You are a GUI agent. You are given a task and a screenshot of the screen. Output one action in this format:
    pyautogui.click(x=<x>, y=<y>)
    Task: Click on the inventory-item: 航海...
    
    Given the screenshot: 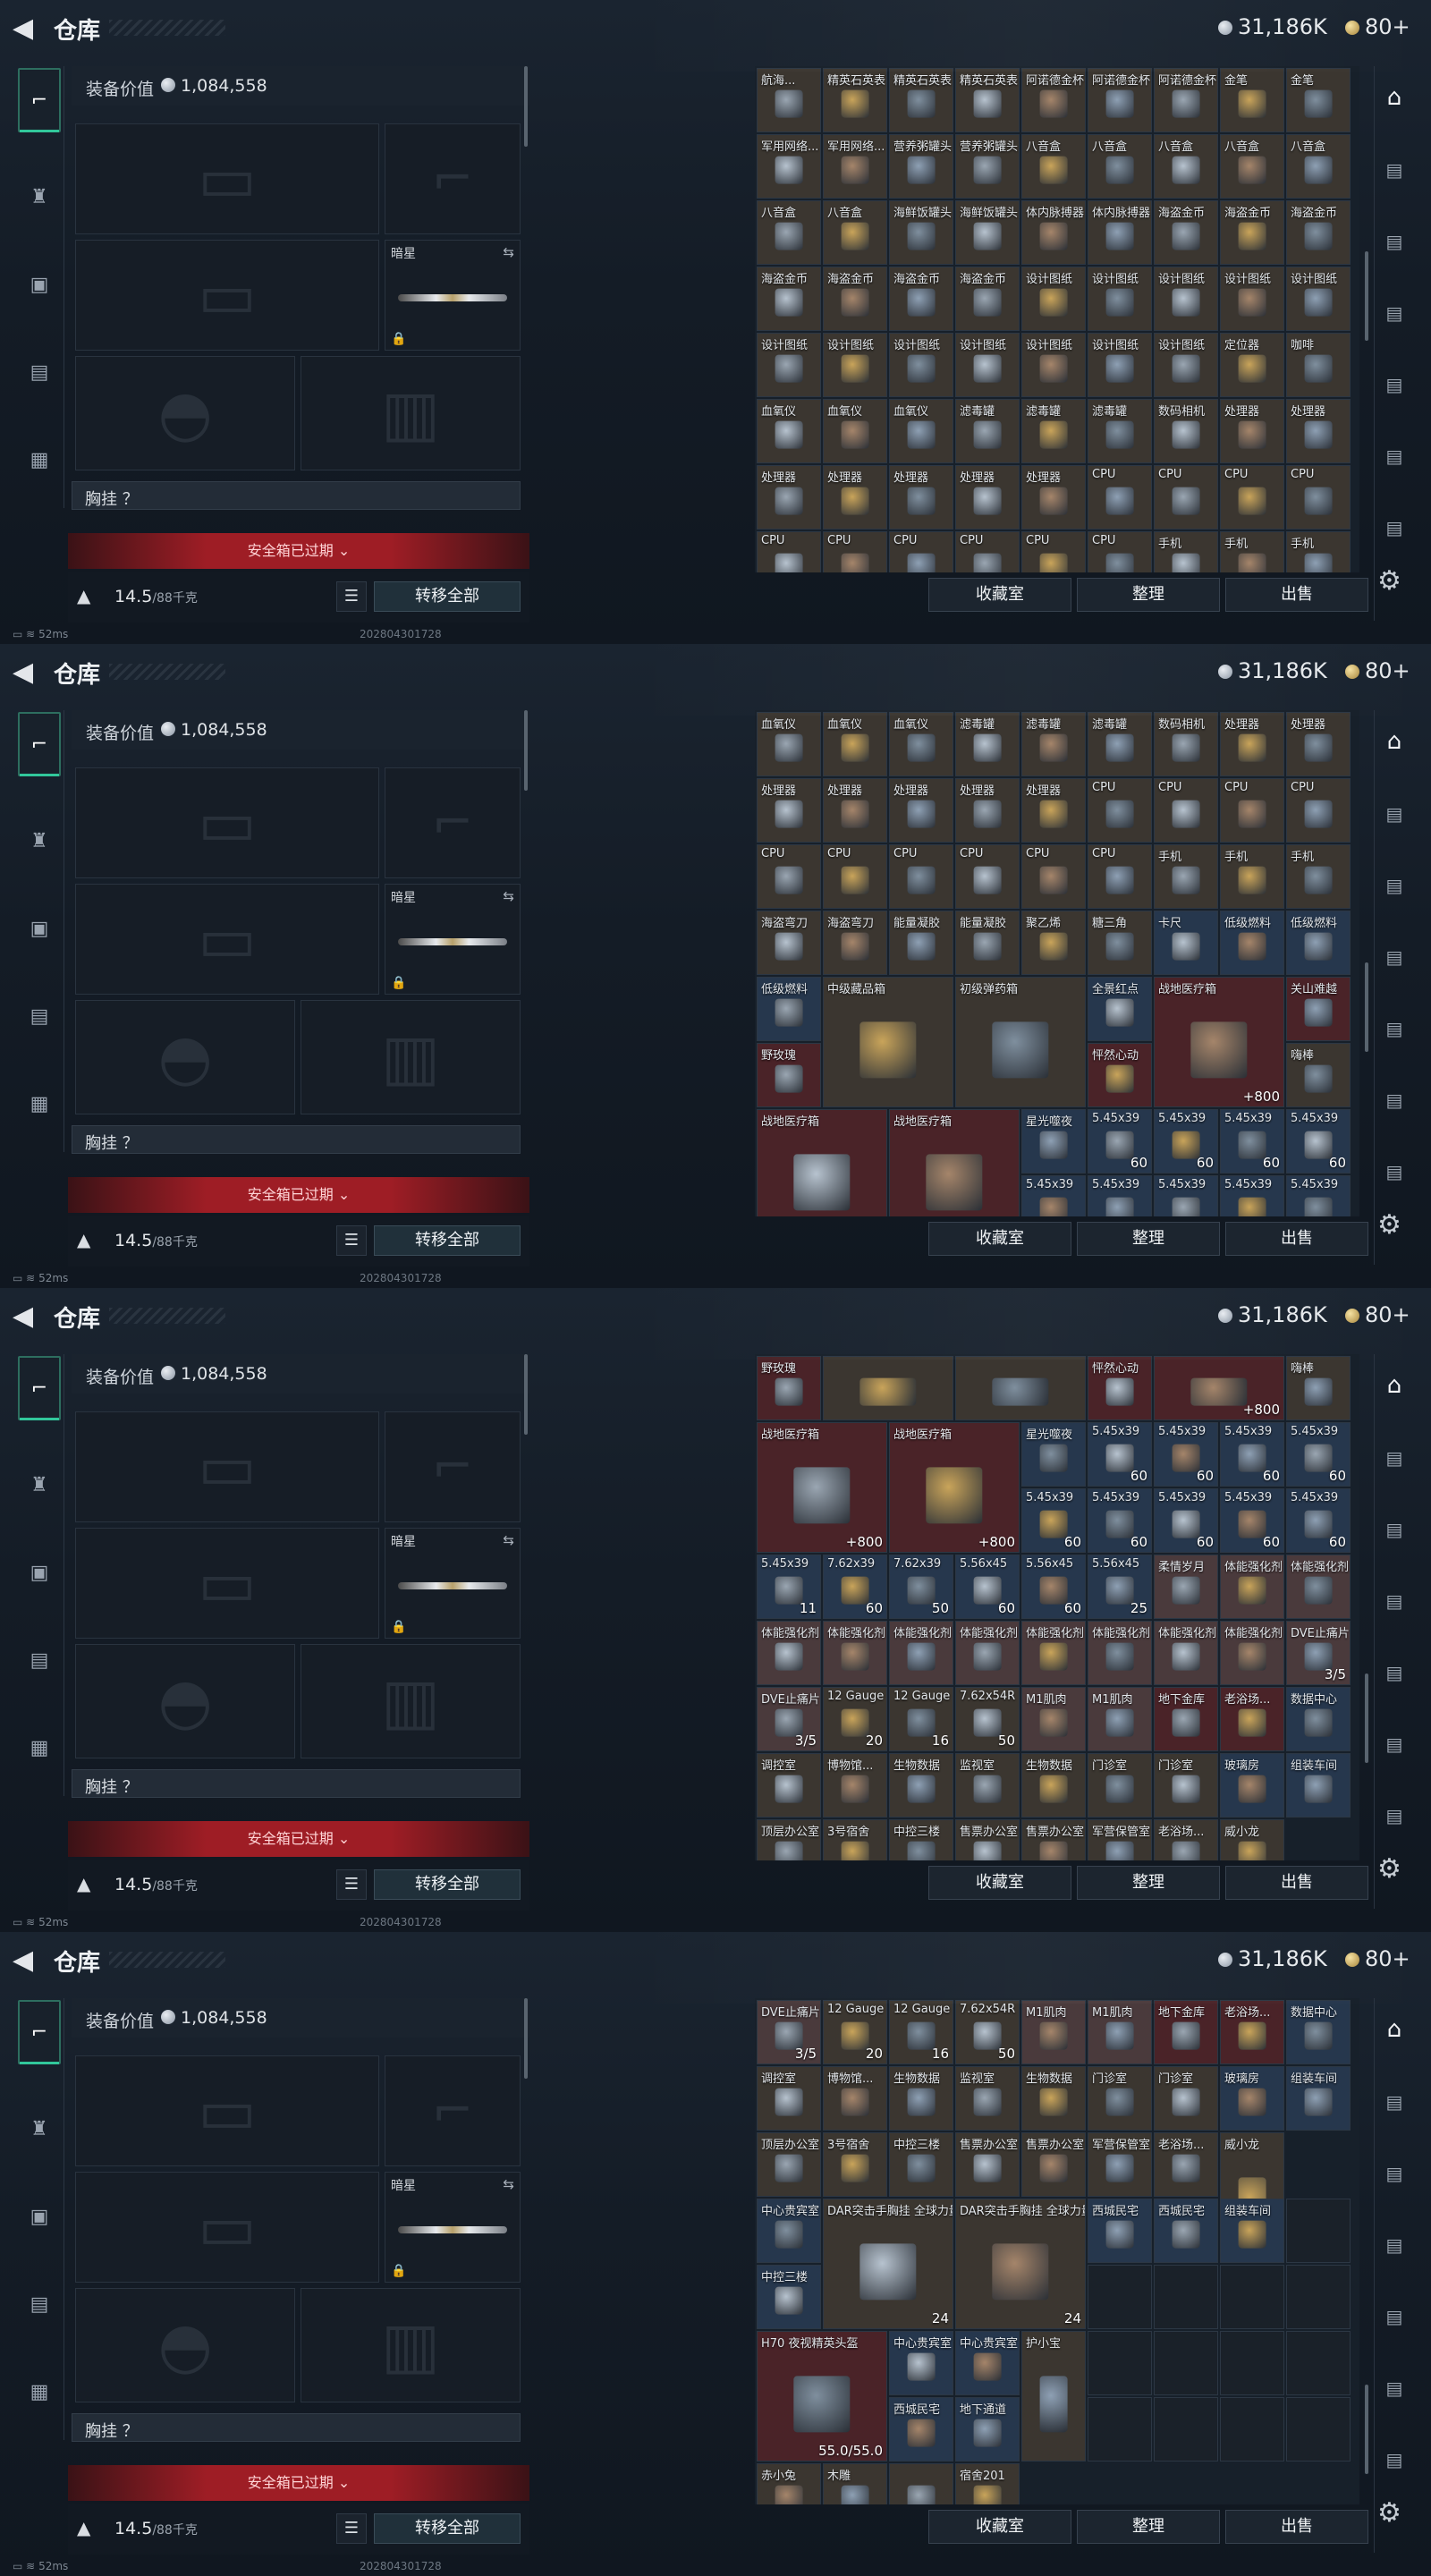 What is the action you would take?
    pyautogui.click(x=789, y=100)
    